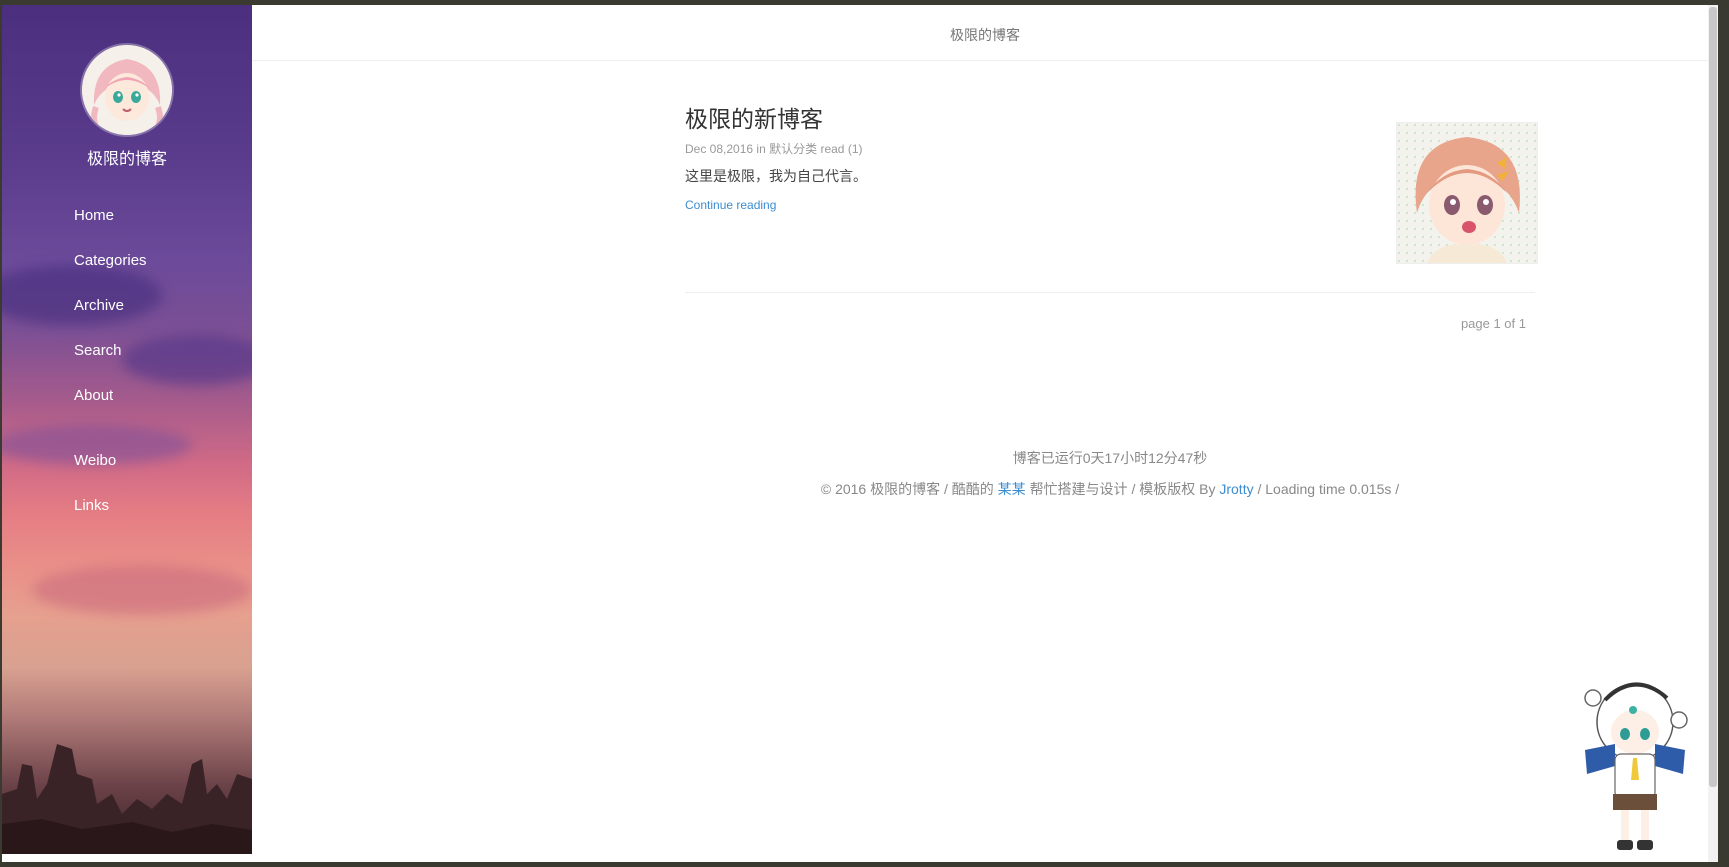 This screenshot has width=1729, height=867. What do you see at coordinates (110, 366) in the screenshot?
I see `nav-item-search: Search` at bounding box center [110, 366].